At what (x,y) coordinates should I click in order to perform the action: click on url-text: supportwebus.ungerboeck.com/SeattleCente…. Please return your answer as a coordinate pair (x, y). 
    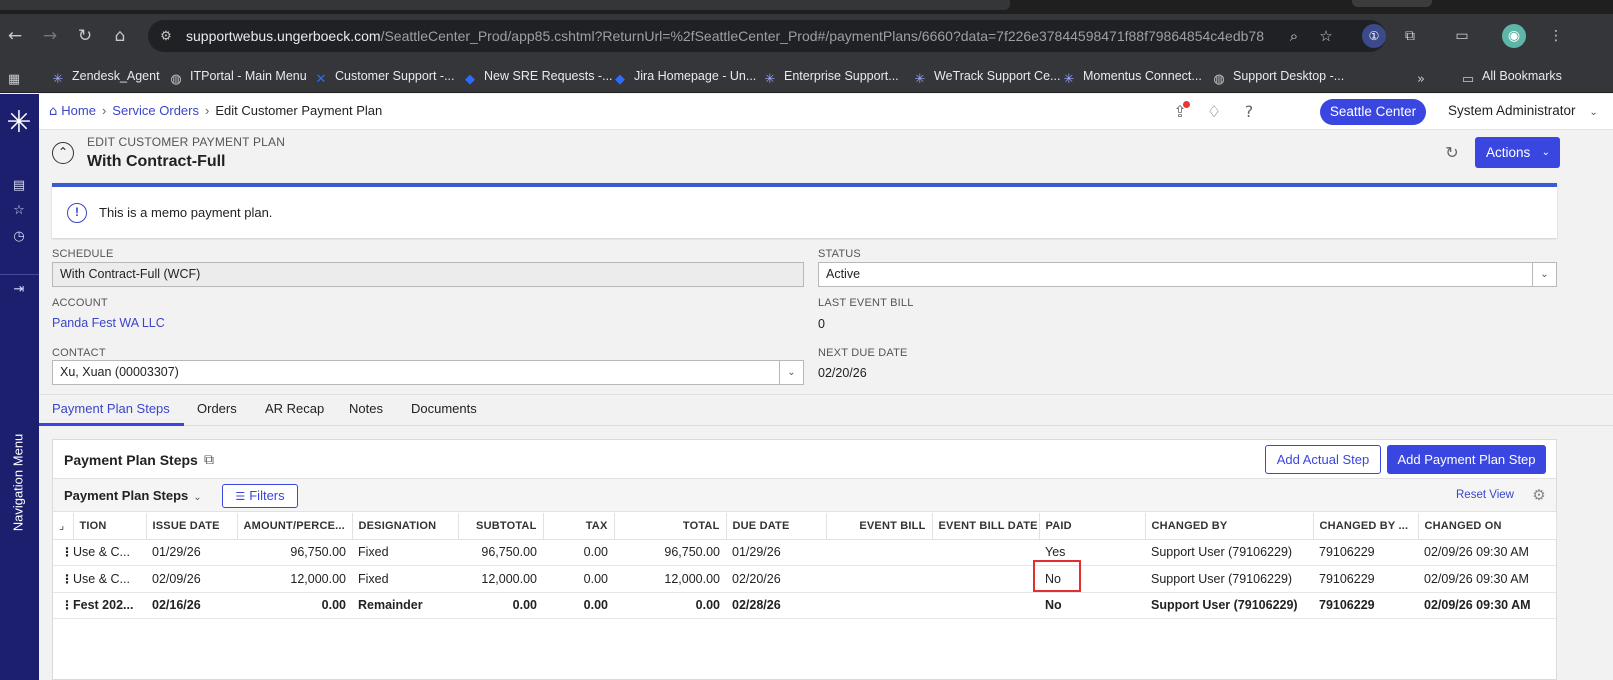
    Looking at the image, I should click on (725, 36).